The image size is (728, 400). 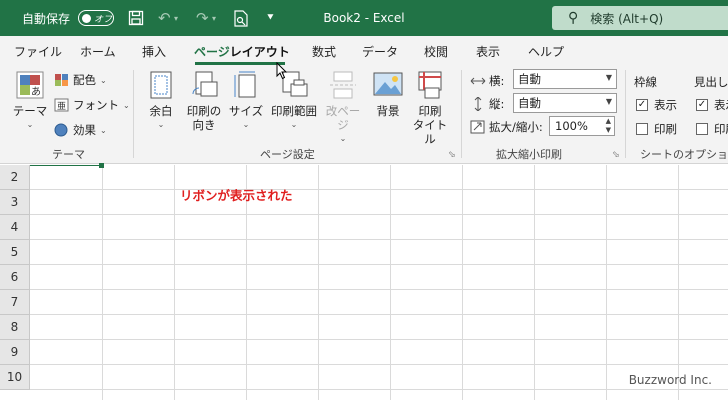 I want to click on customize-qat-icon: ⯆, so click(x=270, y=18).